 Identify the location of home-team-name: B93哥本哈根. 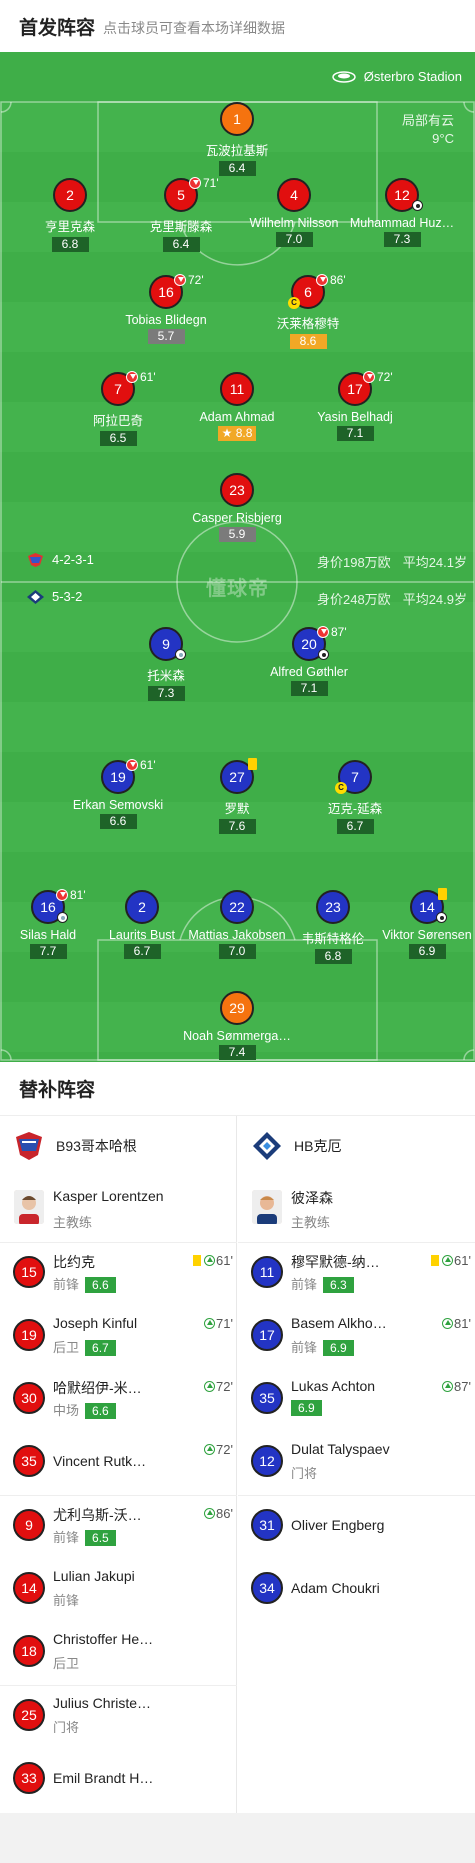
(96, 1146).